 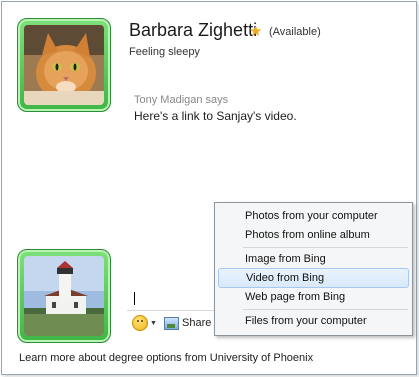 What do you see at coordinates (134, 298) in the screenshot?
I see `text-caret` at bounding box center [134, 298].